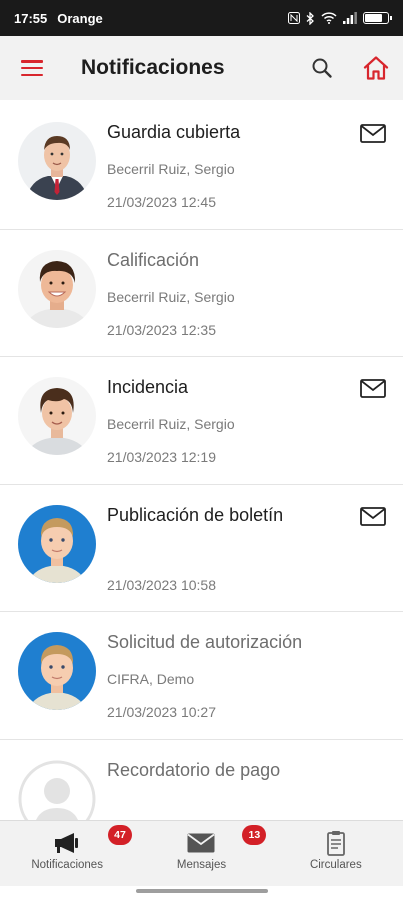 The image size is (403, 900). Describe the element at coordinates (120, 835) in the screenshot. I see `notification-count-badge: 47` at that location.